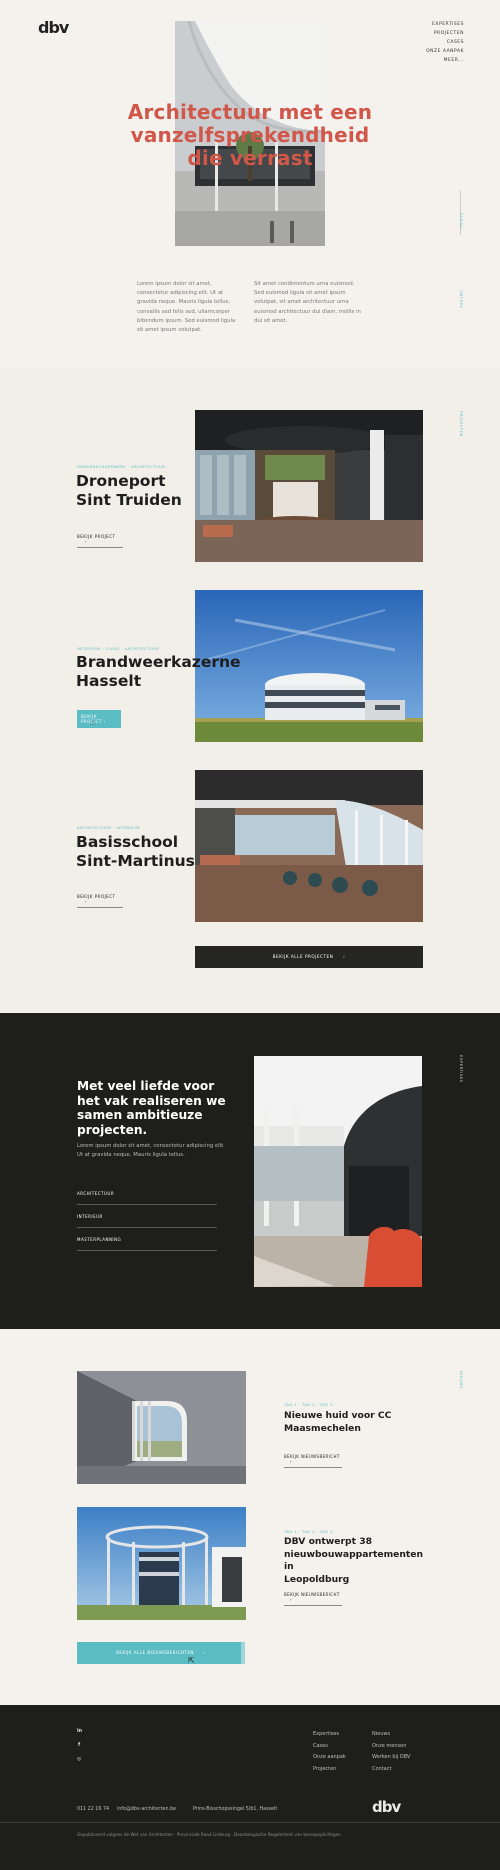 The image size is (500, 1870). I want to click on button-label: BEKIJK PROJECT, so click(96, 896).